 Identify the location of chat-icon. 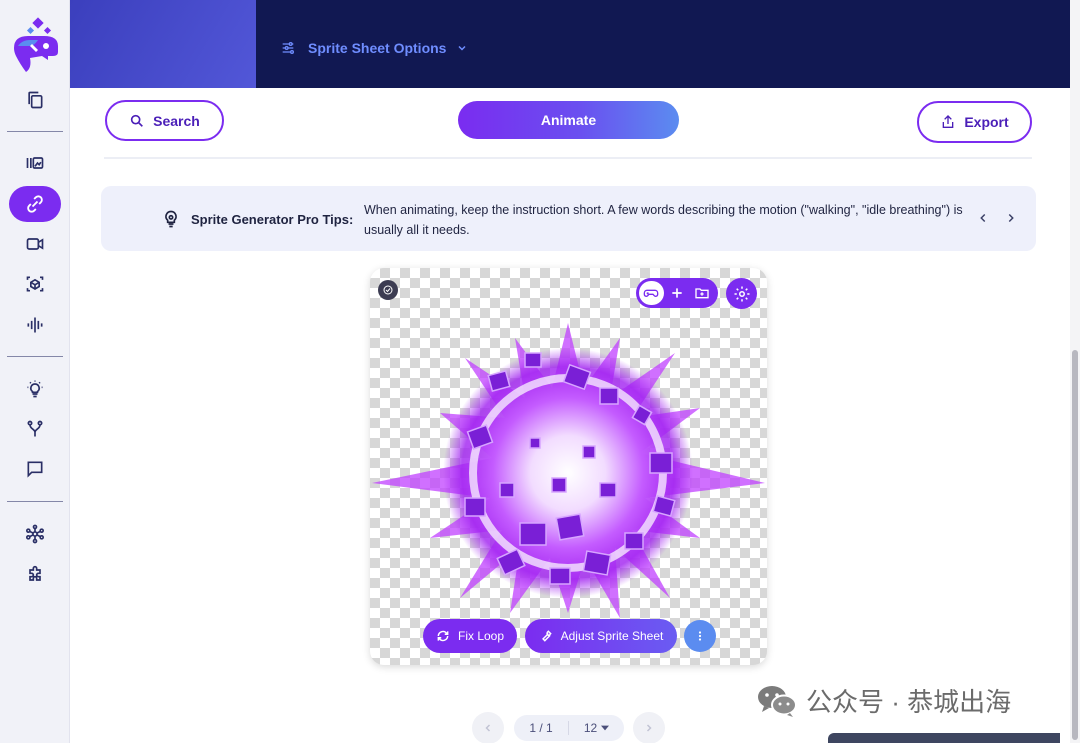
(35, 469).